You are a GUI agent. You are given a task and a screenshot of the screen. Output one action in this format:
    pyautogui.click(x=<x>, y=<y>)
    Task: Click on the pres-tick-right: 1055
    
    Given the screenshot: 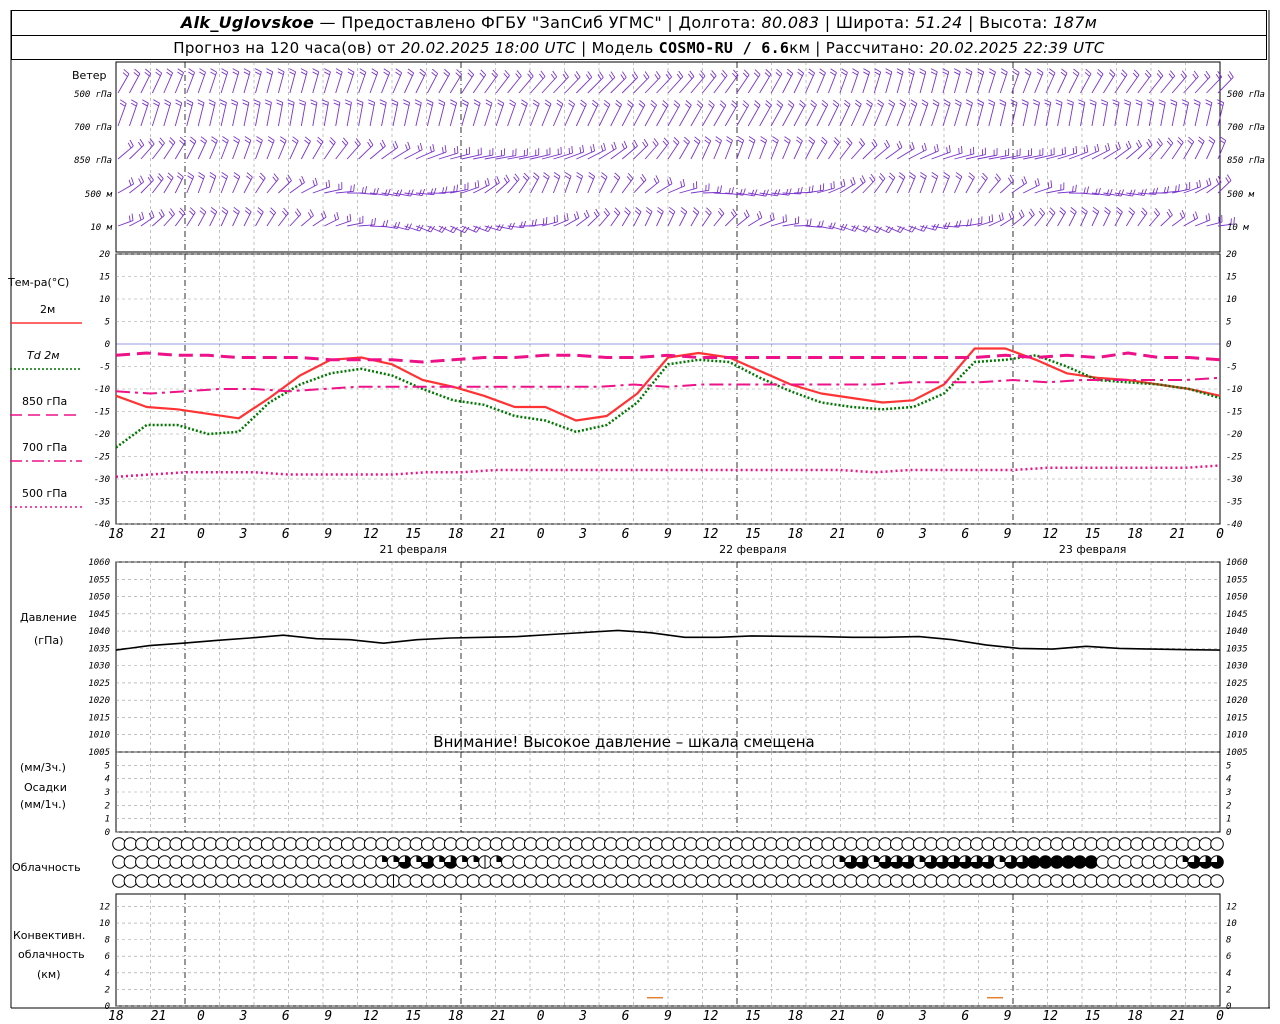 What is the action you would take?
    pyautogui.click(x=1237, y=580)
    